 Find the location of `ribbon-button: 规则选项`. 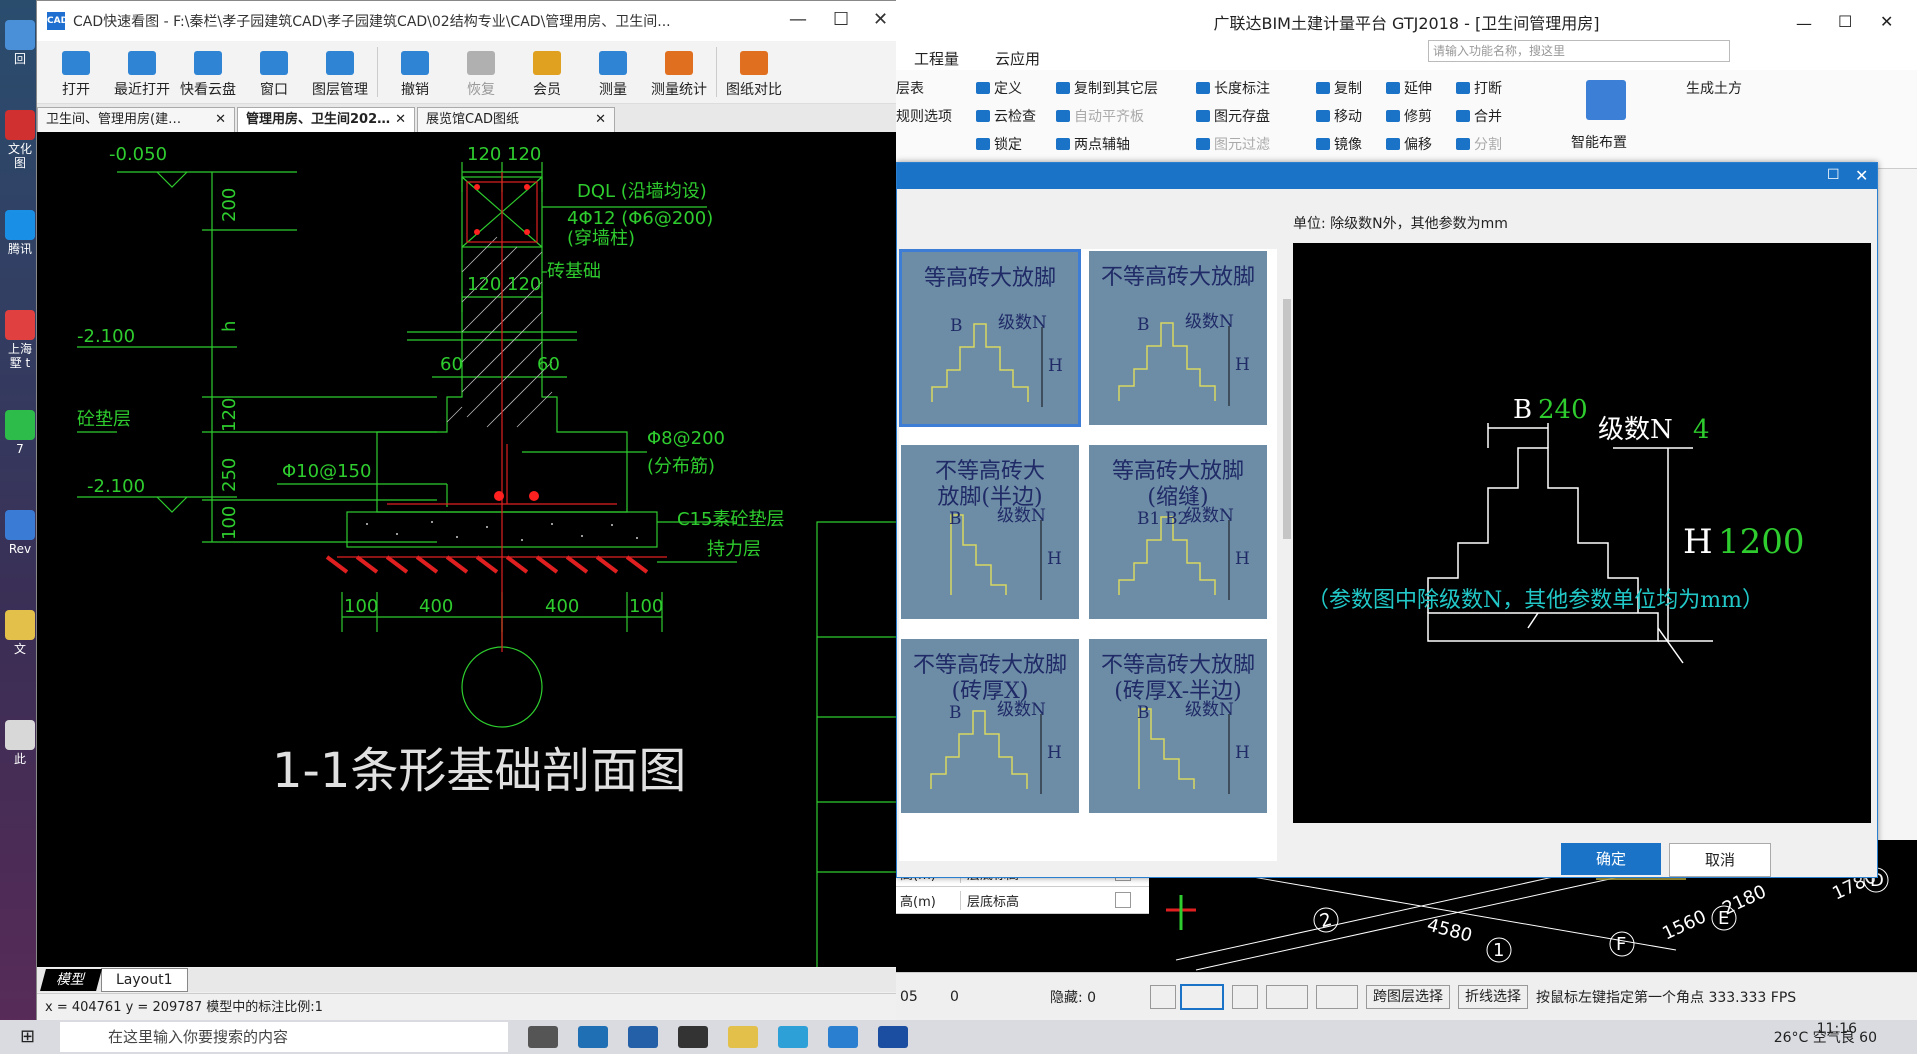

ribbon-button: 规则选项 is located at coordinates (924, 116).